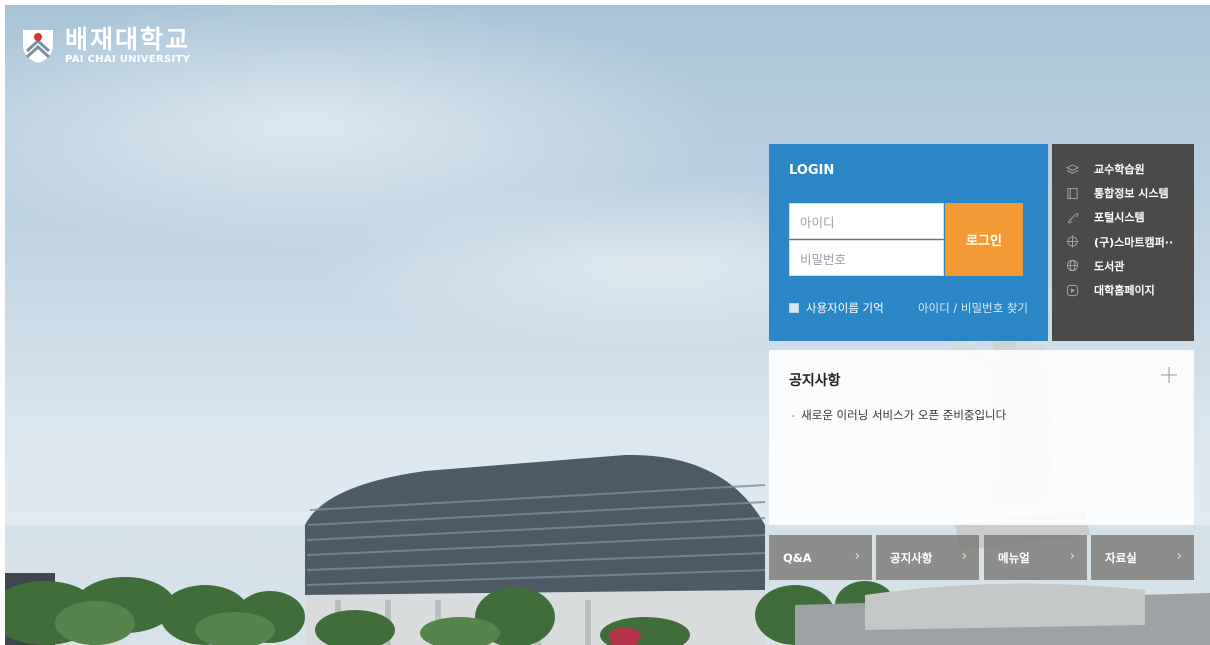 The height and width of the screenshot is (645, 1210). Describe the element at coordinates (1121, 557) in the screenshot. I see `tab-label: 자료실` at that location.